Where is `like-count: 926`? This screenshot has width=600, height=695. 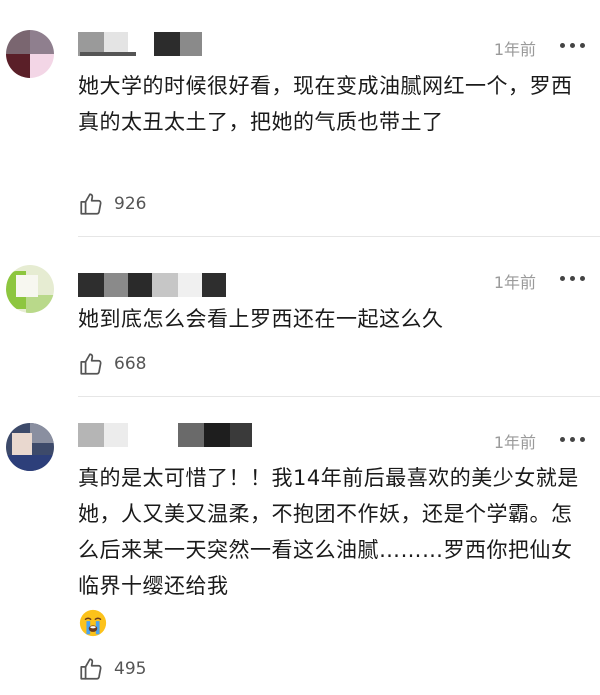 like-count: 926 is located at coordinates (130, 204).